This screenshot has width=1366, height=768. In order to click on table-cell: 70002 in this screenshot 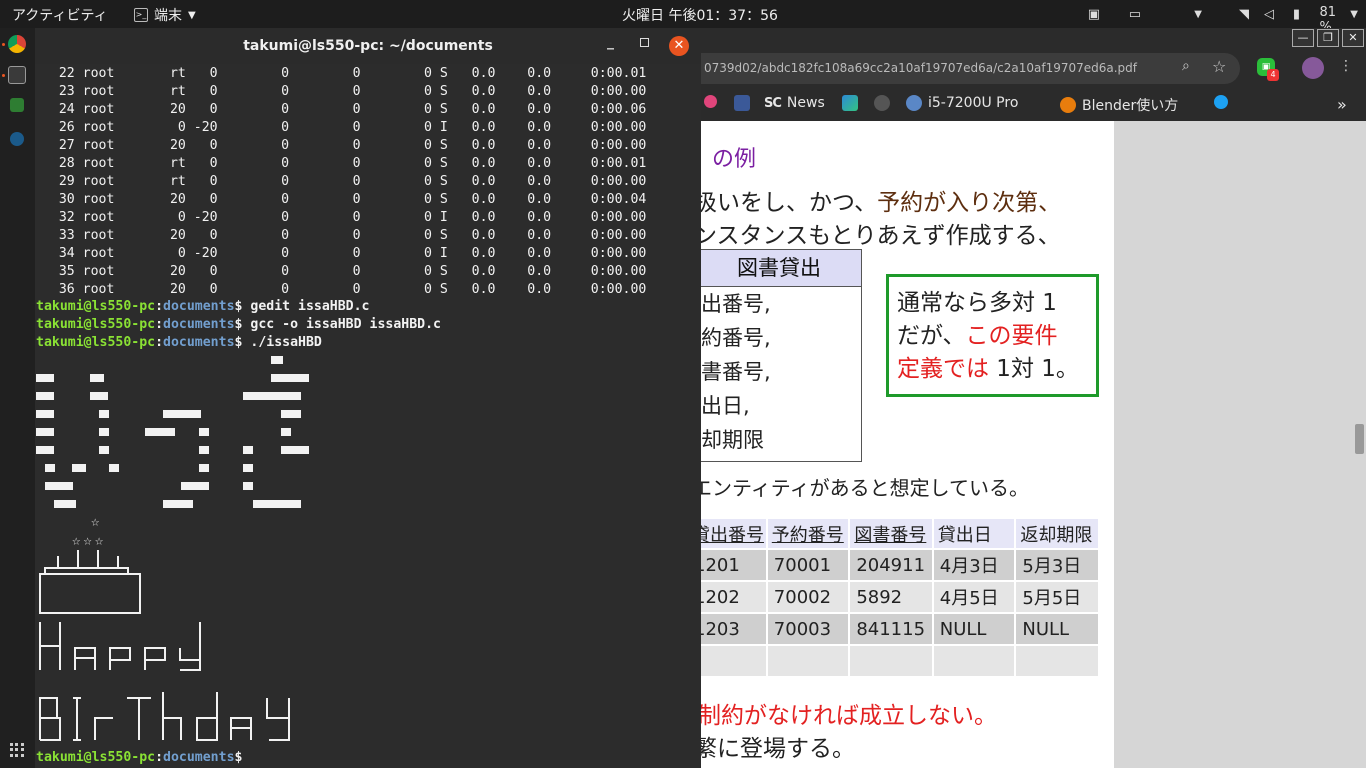, I will do `click(808, 597)`.